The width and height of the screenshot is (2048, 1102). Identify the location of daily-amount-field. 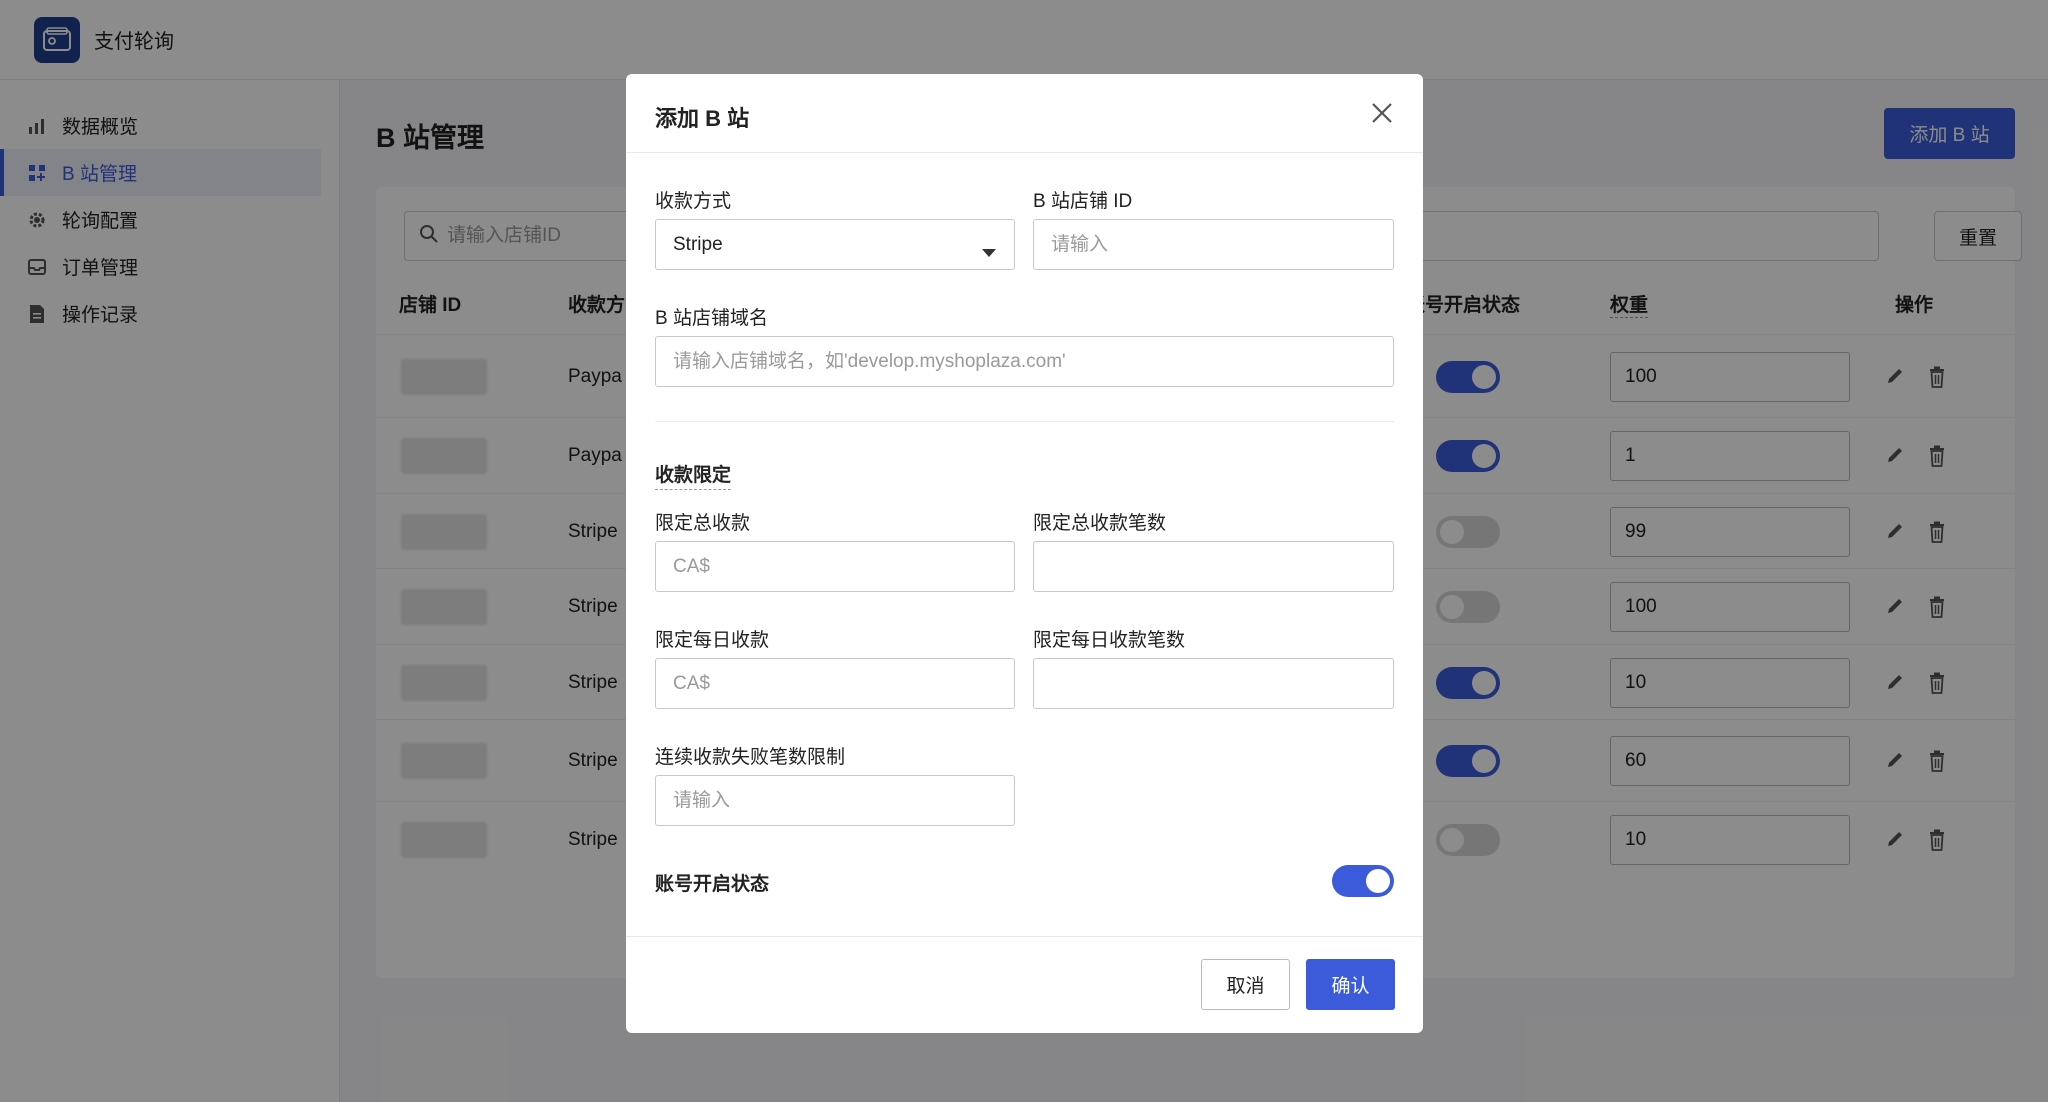
(835, 683).